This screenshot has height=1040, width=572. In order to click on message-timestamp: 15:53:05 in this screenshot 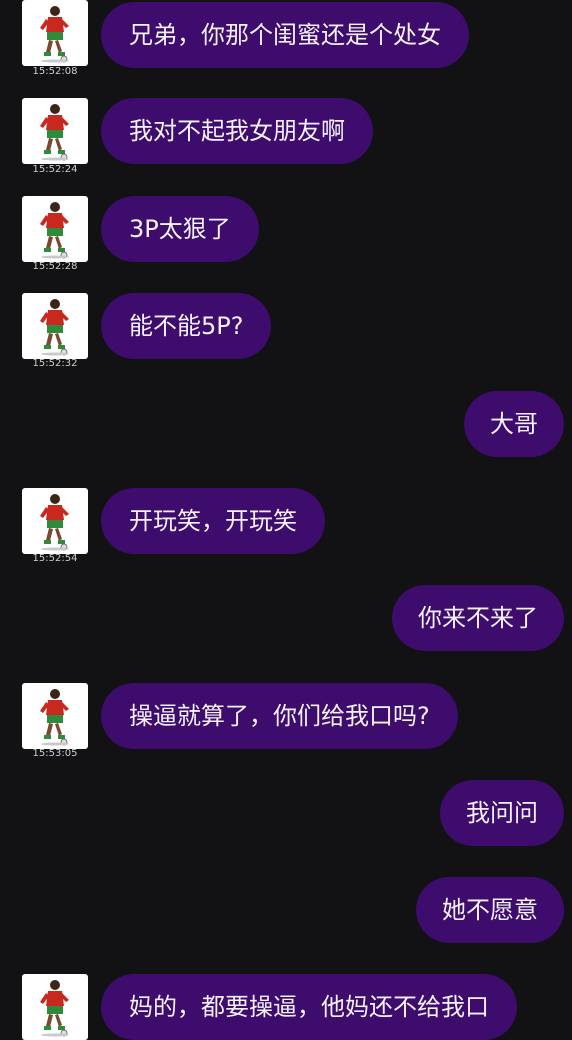, I will do `click(55, 753)`.